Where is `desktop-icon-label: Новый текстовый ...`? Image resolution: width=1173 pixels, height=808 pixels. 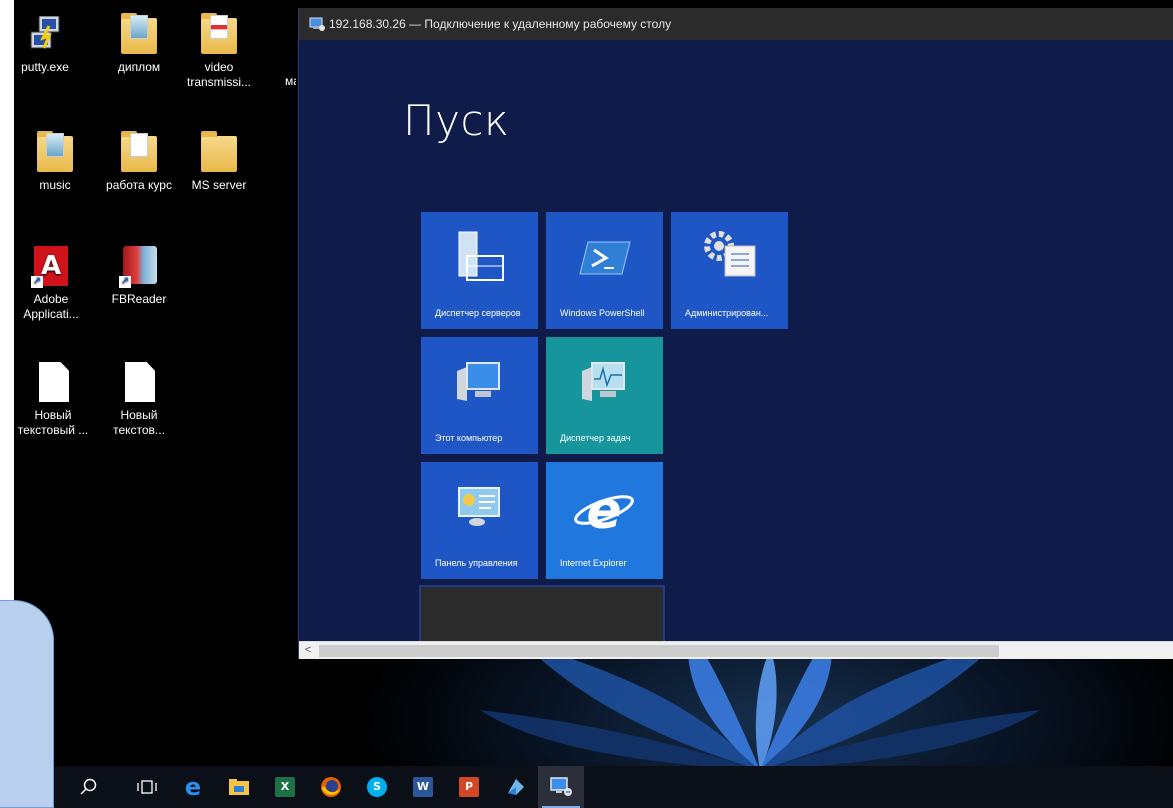 desktop-icon-label: Новый текстовый ... is located at coordinates (53, 422).